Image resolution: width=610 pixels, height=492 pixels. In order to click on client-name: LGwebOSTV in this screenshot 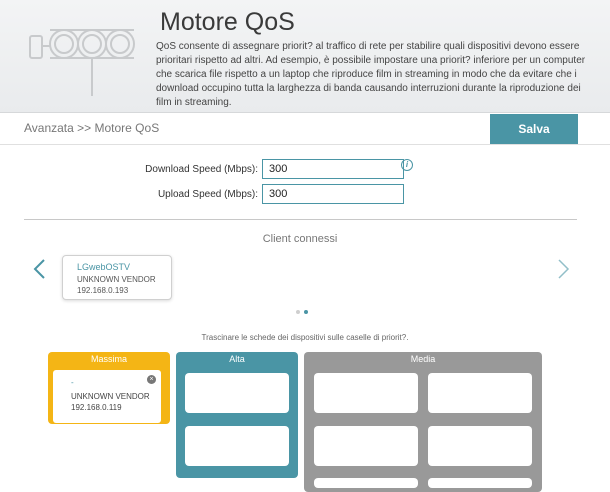, I will do `click(104, 267)`.